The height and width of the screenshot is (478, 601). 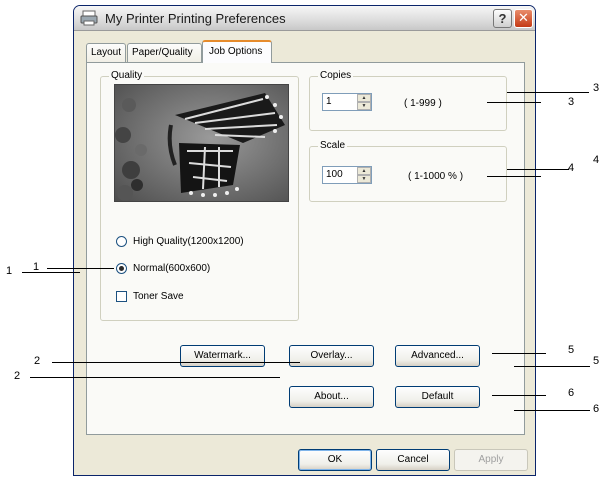 I want to click on copies-spin-buttons: ▲ ▼, so click(x=364, y=102).